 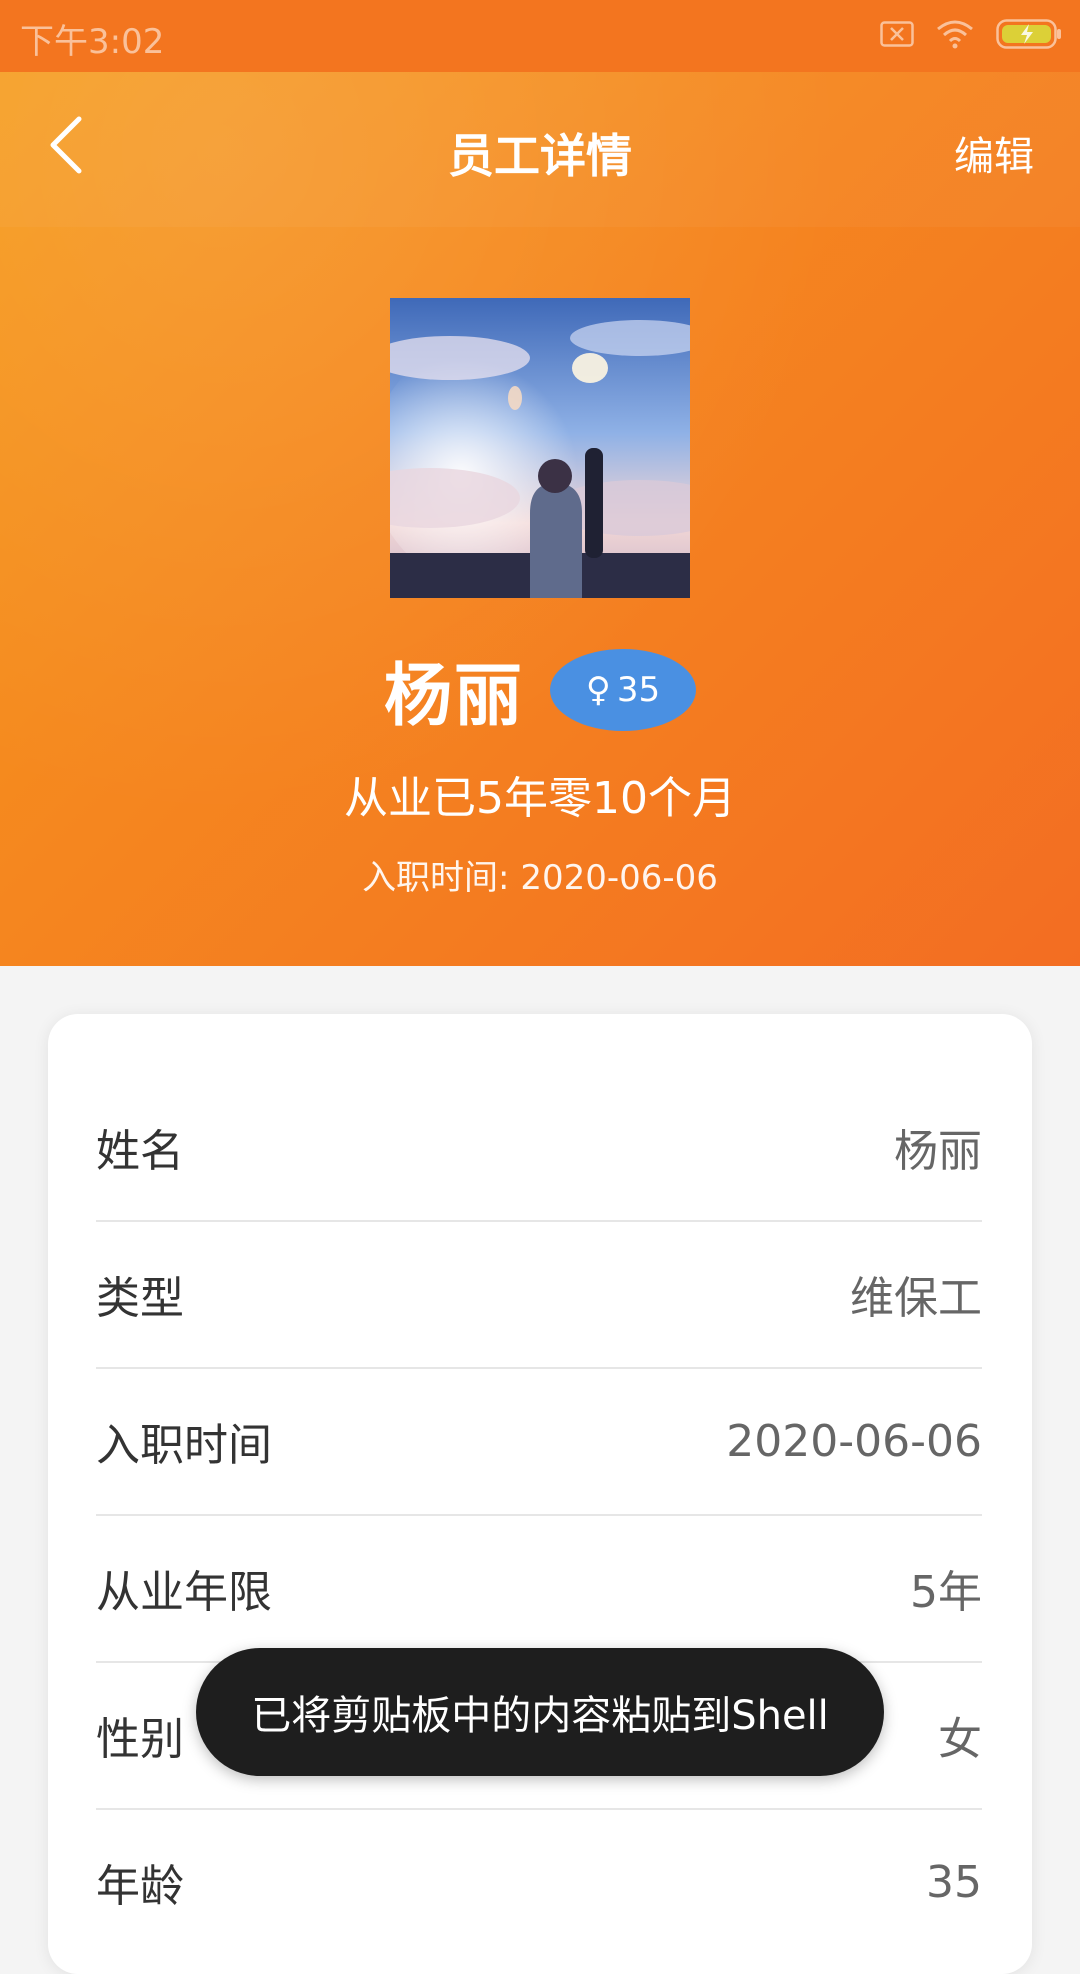 What do you see at coordinates (540, 36) in the screenshot?
I see `status-bar: 下午3:02` at bounding box center [540, 36].